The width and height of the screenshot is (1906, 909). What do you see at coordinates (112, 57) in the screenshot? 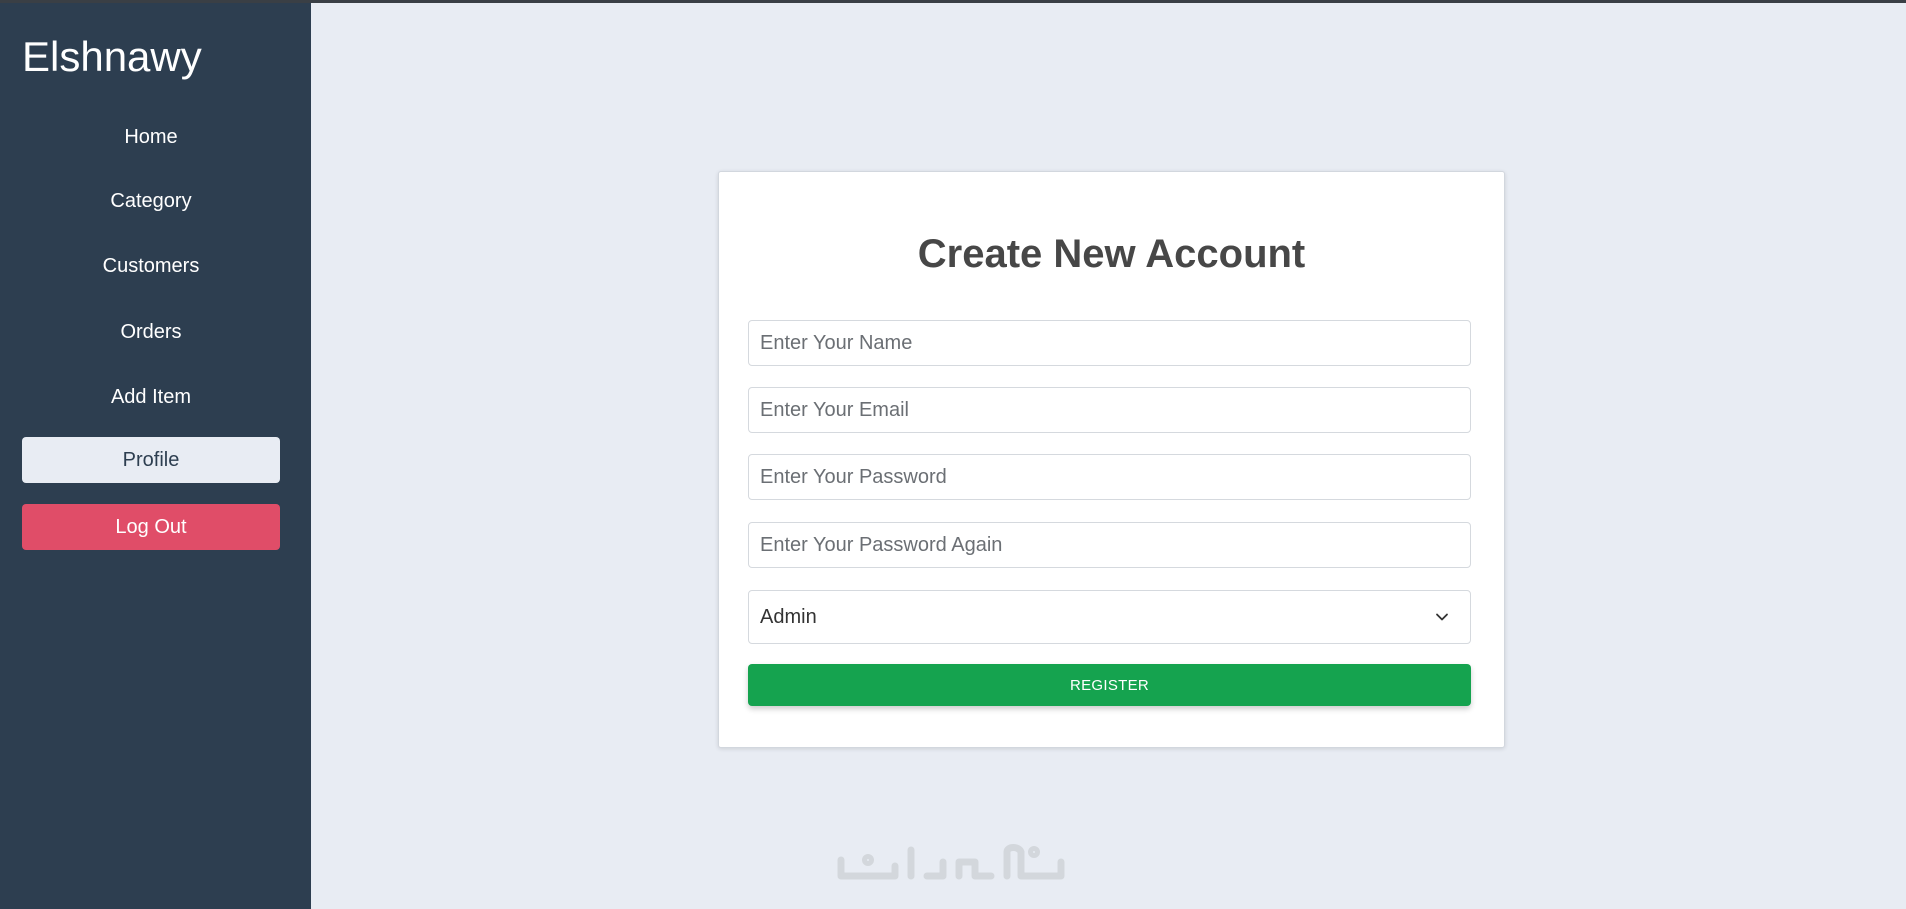
I see `brand-logo: Elshnawy` at bounding box center [112, 57].